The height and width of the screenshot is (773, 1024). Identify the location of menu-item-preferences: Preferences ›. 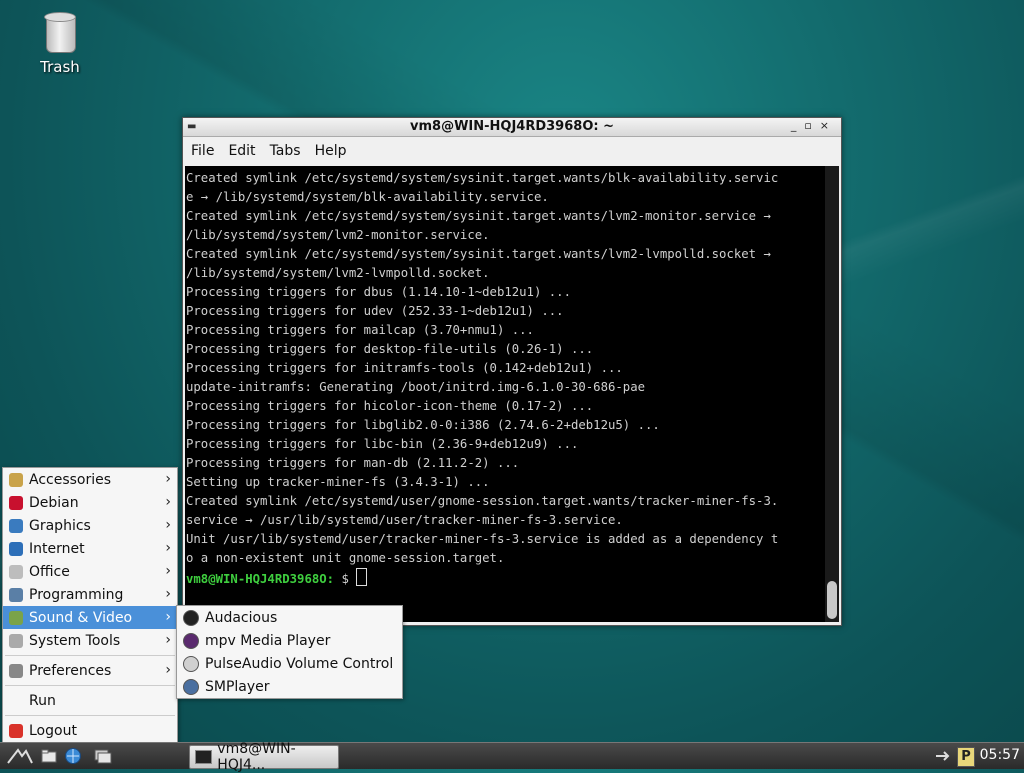
(90, 670).